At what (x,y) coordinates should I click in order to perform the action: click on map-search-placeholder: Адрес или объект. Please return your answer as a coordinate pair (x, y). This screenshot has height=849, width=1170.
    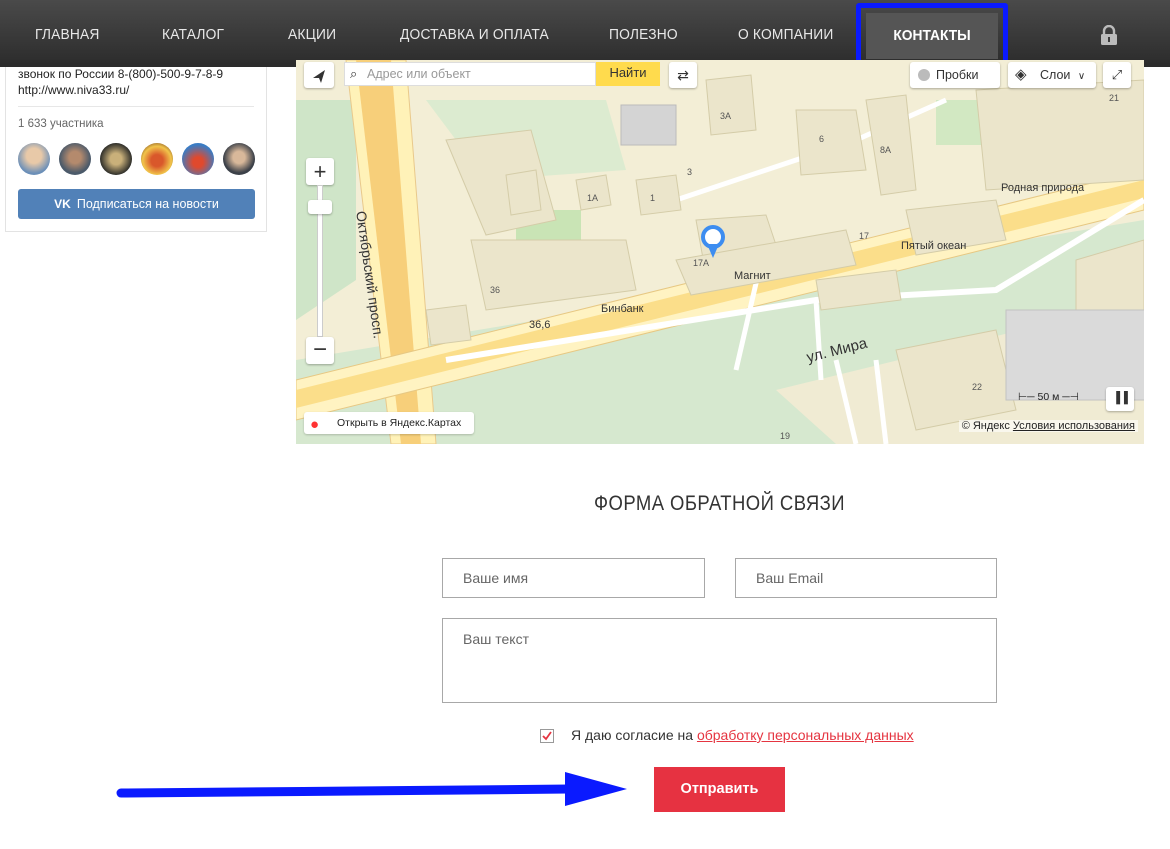
    Looking at the image, I should click on (419, 74).